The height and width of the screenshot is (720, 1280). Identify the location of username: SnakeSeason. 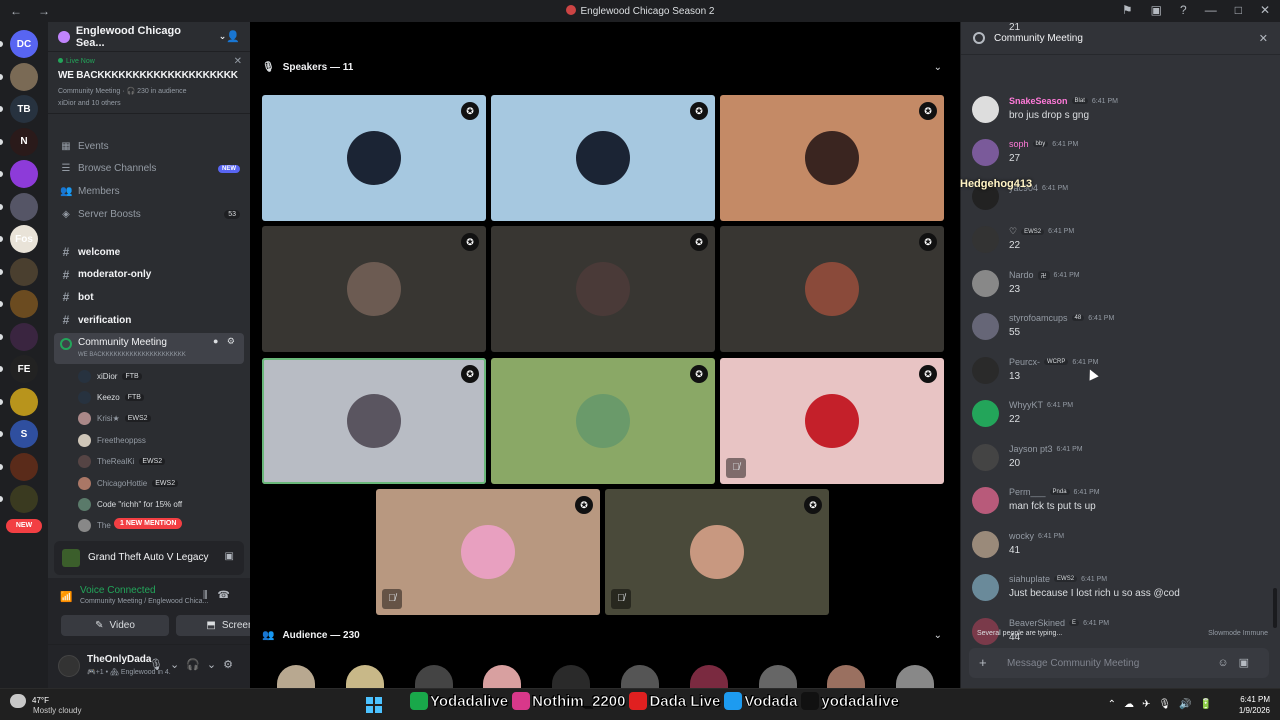
(1038, 101).